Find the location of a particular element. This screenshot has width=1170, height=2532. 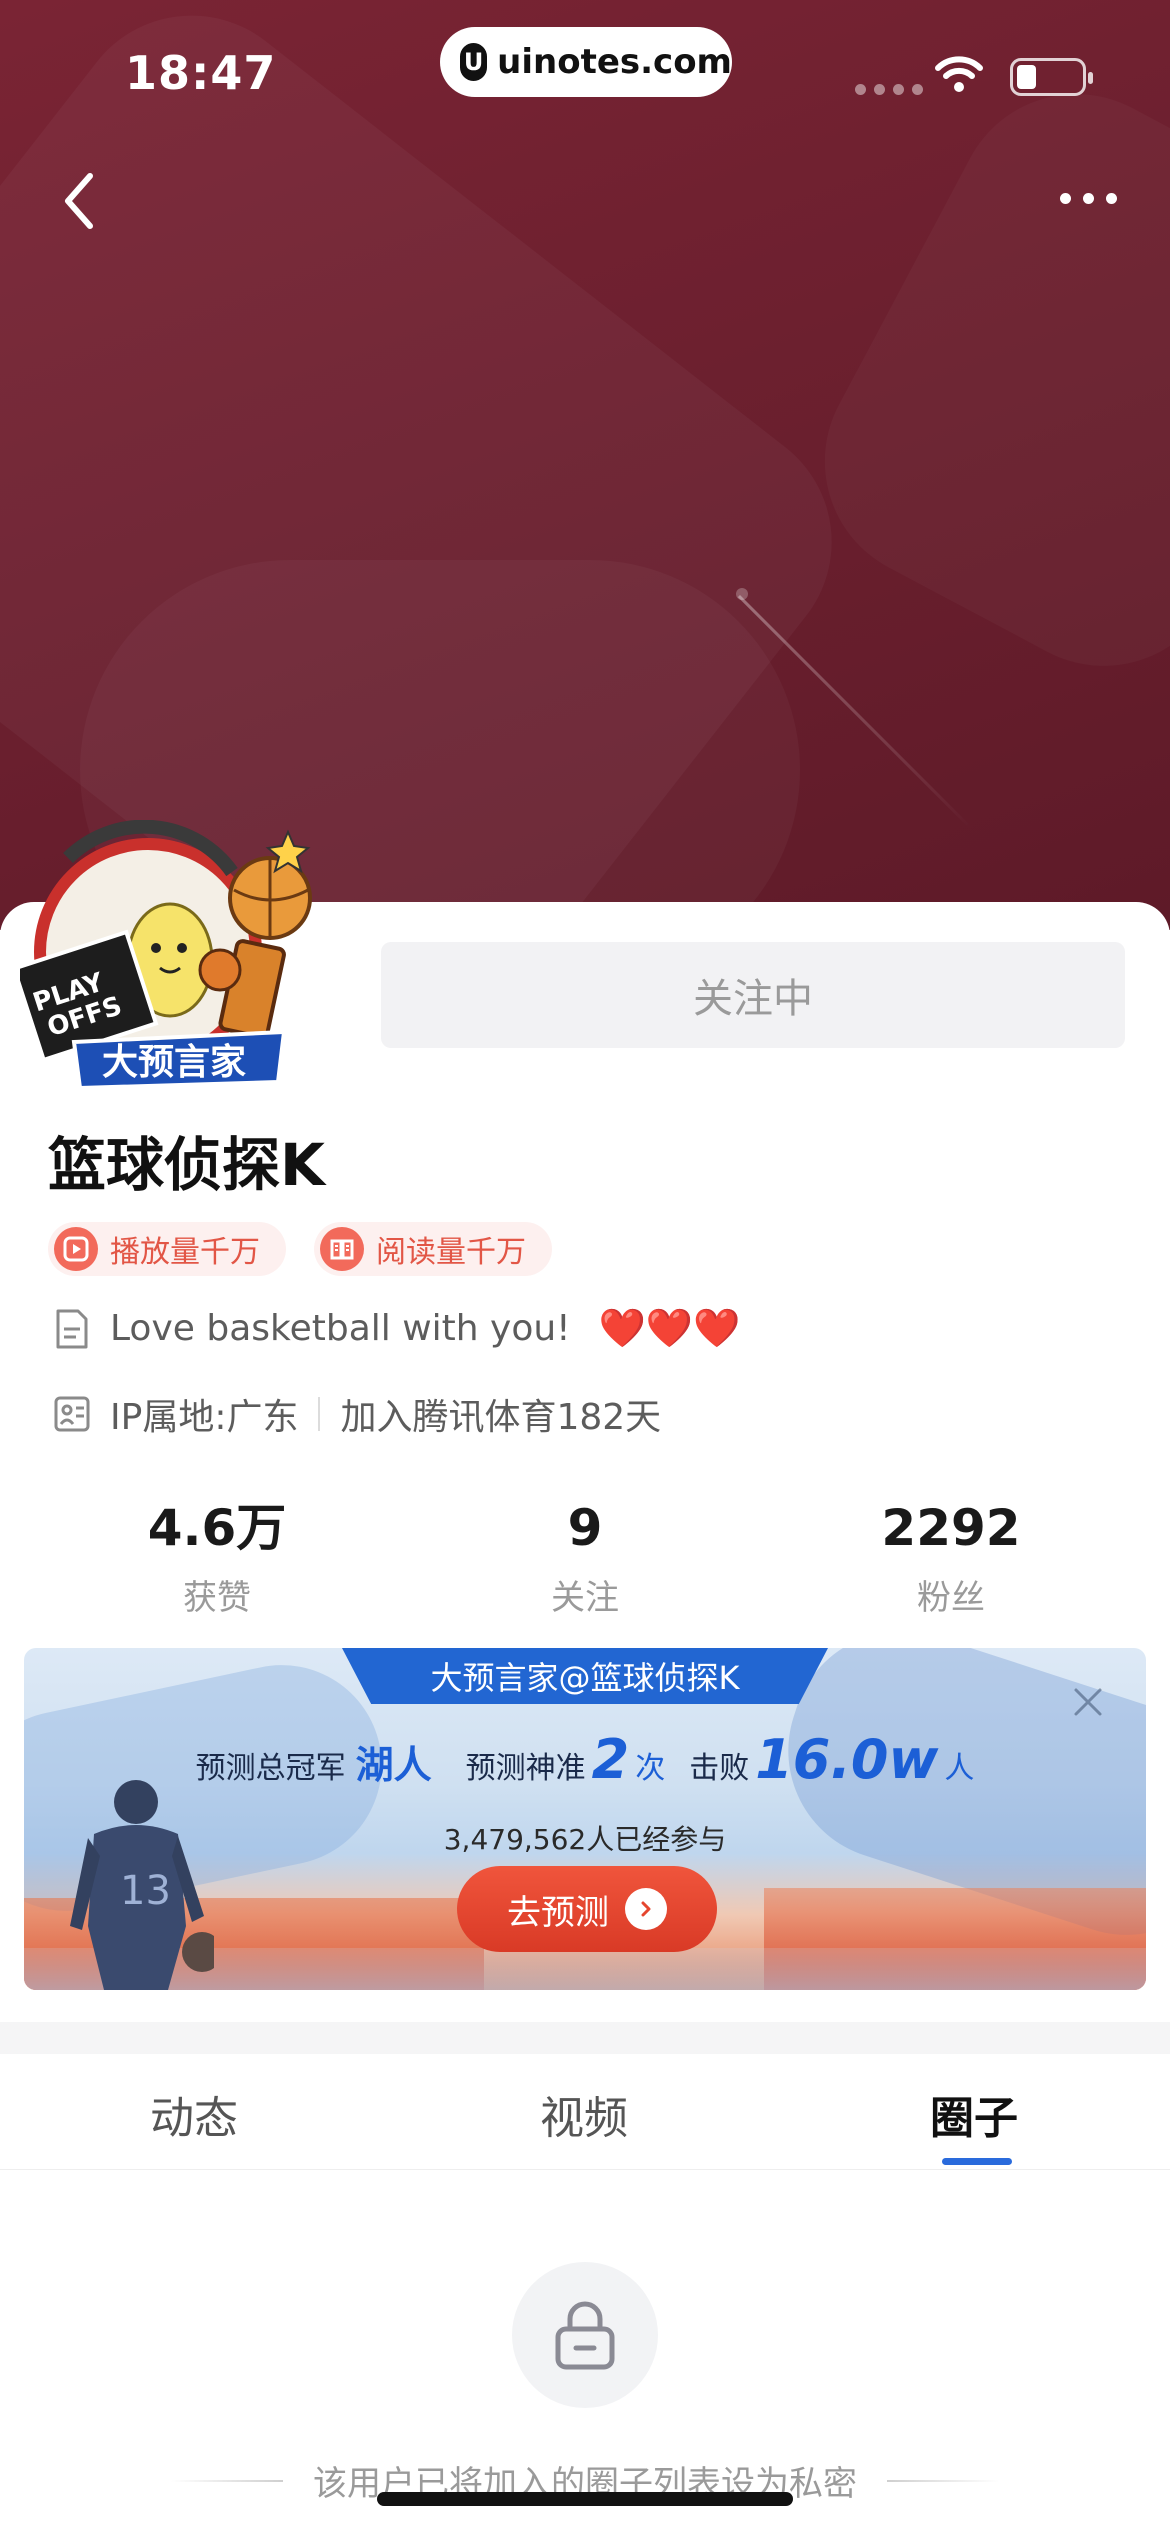

tag-label: 播放量千万 is located at coordinates (185, 1252).